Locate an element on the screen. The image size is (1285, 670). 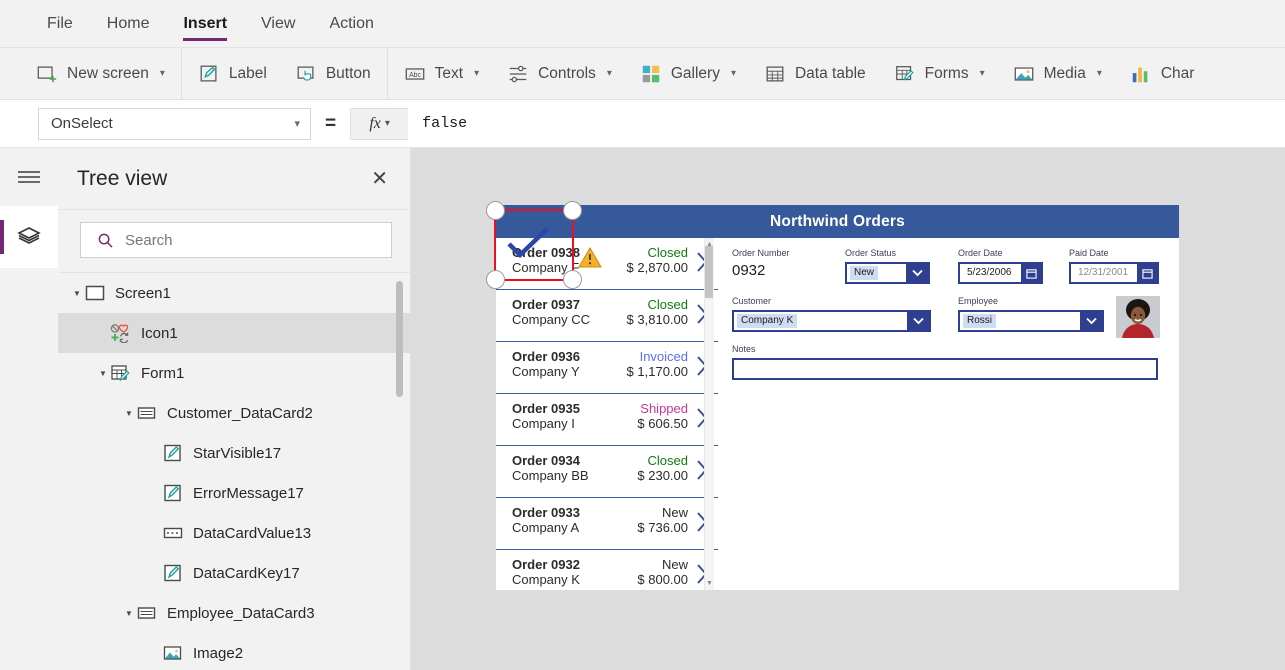
label-label: Label is located at coordinates (247, 73).